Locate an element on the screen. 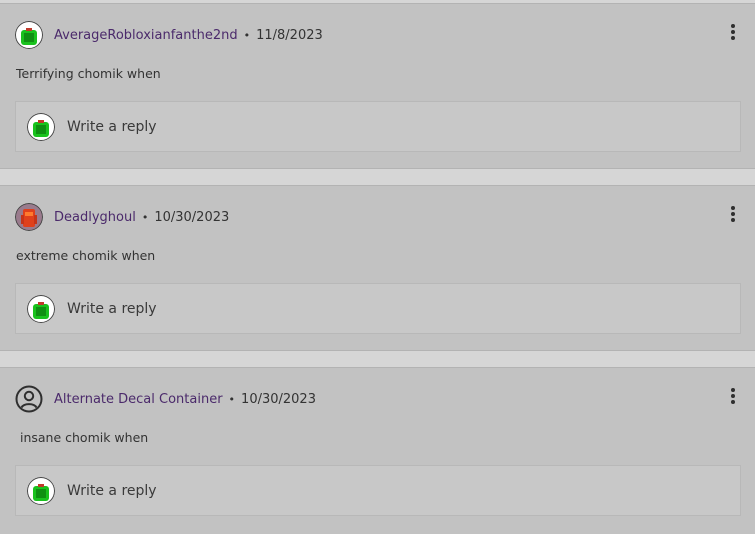 Image resolution: width=755 pixels, height=534 pixels. comment-username: AverageRobloxianfanthe2nd is located at coordinates (146, 35).